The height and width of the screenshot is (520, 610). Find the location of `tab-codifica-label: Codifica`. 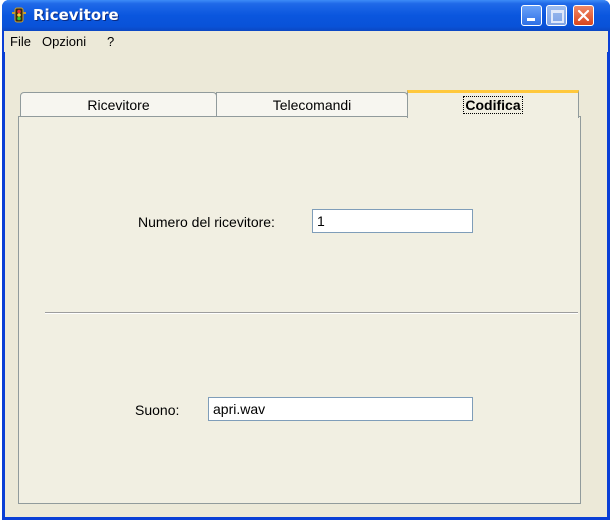

tab-codifica-label: Codifica is located at coordinates (493, 105).